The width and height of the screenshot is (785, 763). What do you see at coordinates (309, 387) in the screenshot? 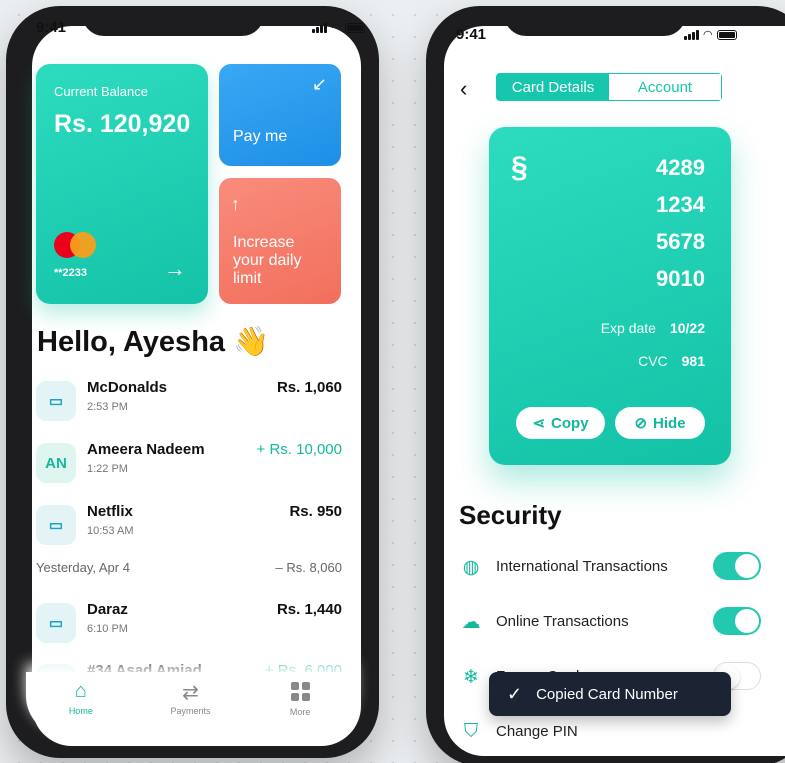
I see `transaction-amount: Rs. 1,060` at bounding box center [309, 387].